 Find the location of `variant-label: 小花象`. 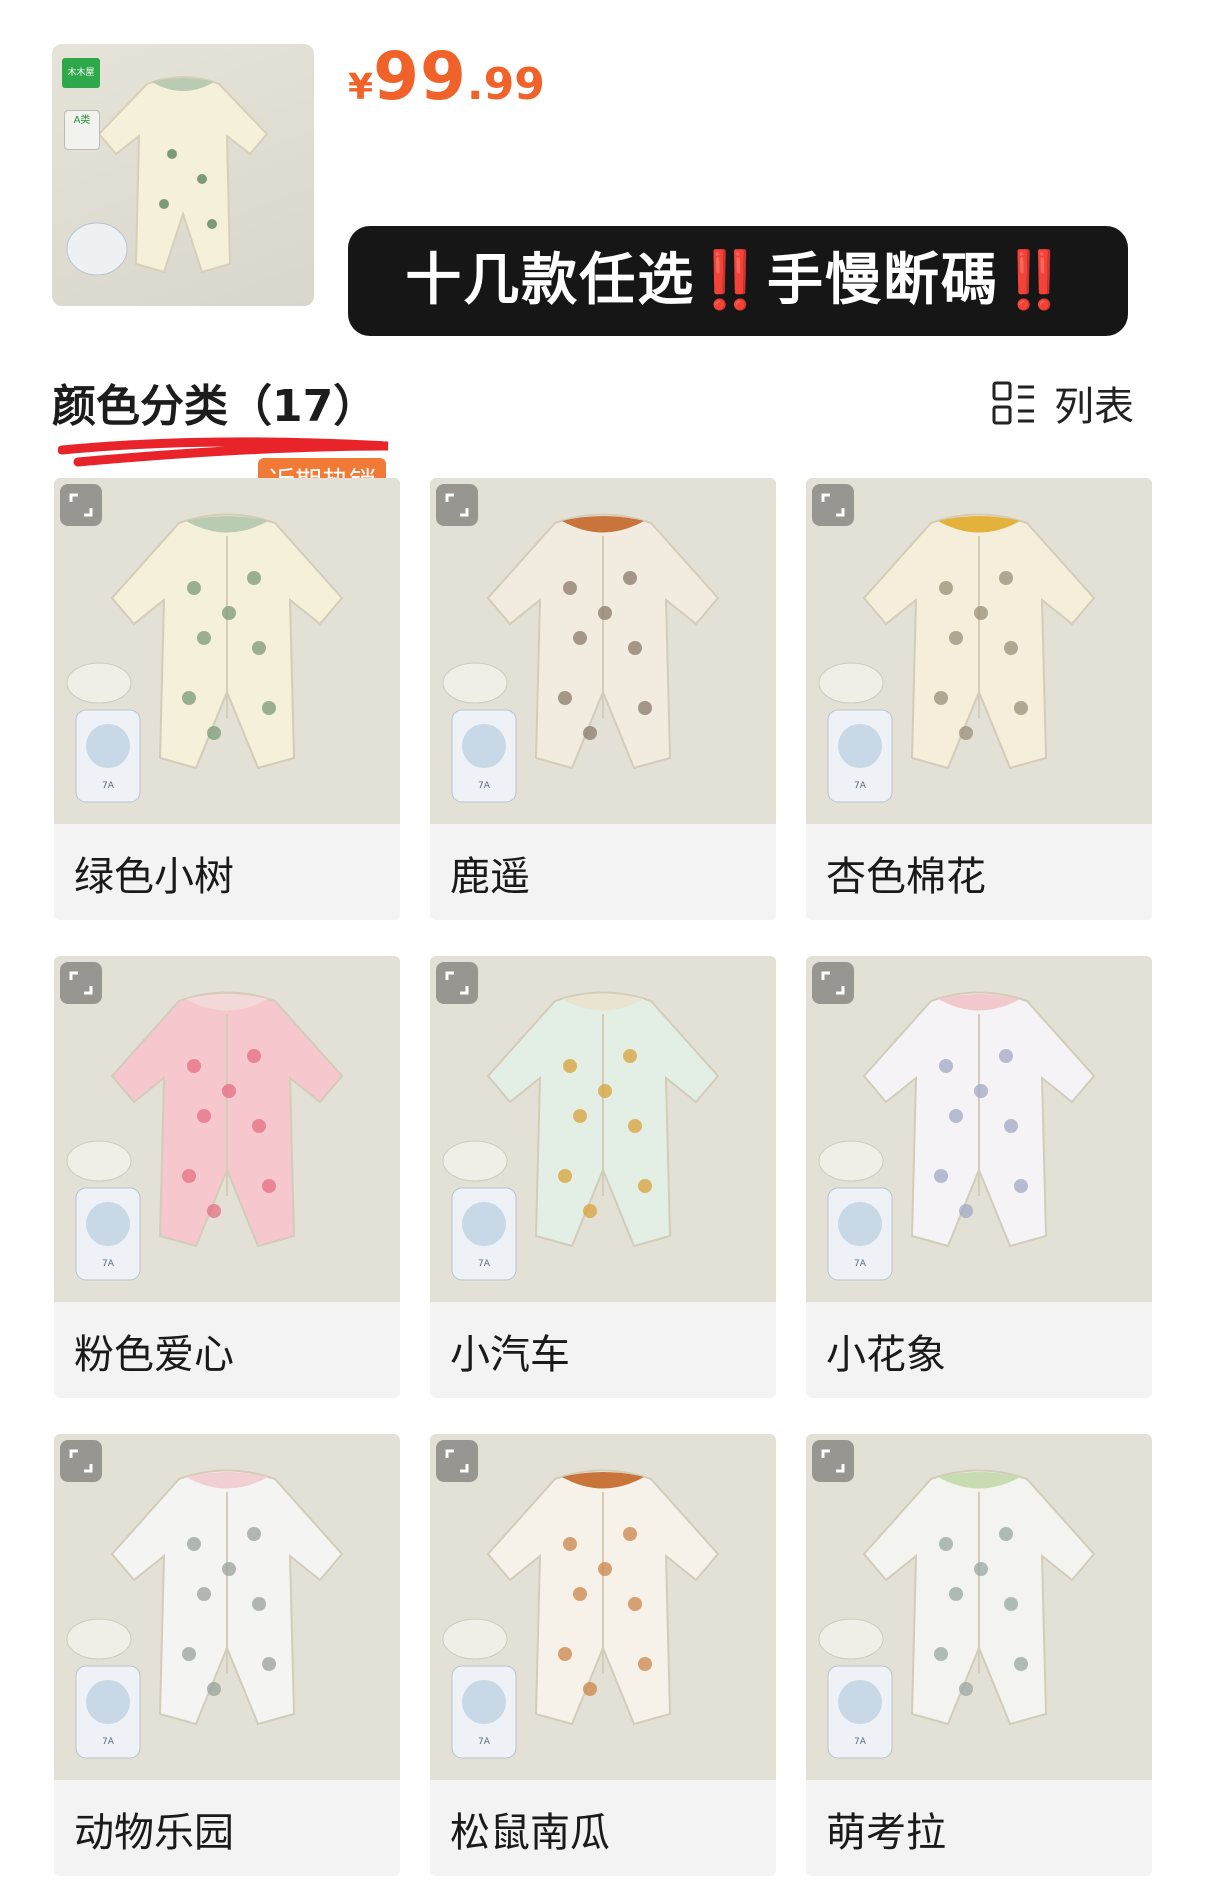

variant-label: 小花象 is located at coordinates (886, 1355).